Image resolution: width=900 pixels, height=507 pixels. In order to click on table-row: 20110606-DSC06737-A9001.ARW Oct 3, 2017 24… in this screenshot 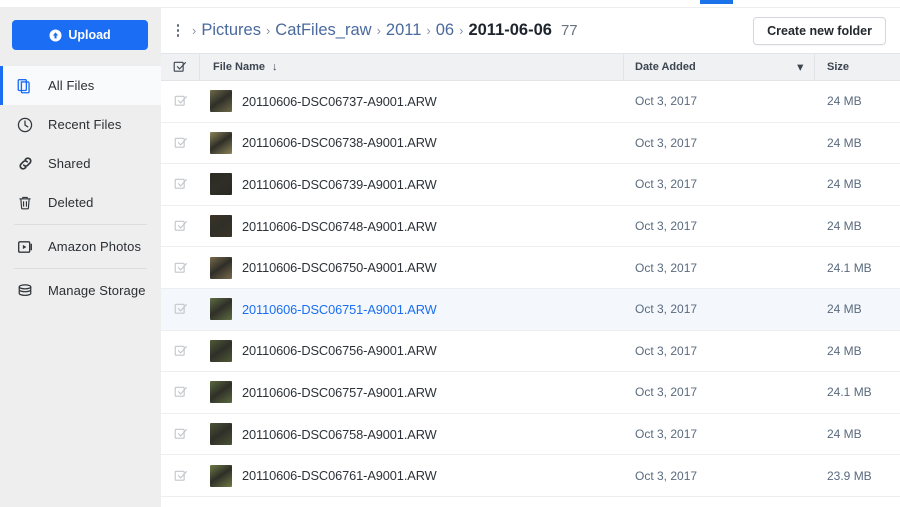, I will do `click(530, 102)`.